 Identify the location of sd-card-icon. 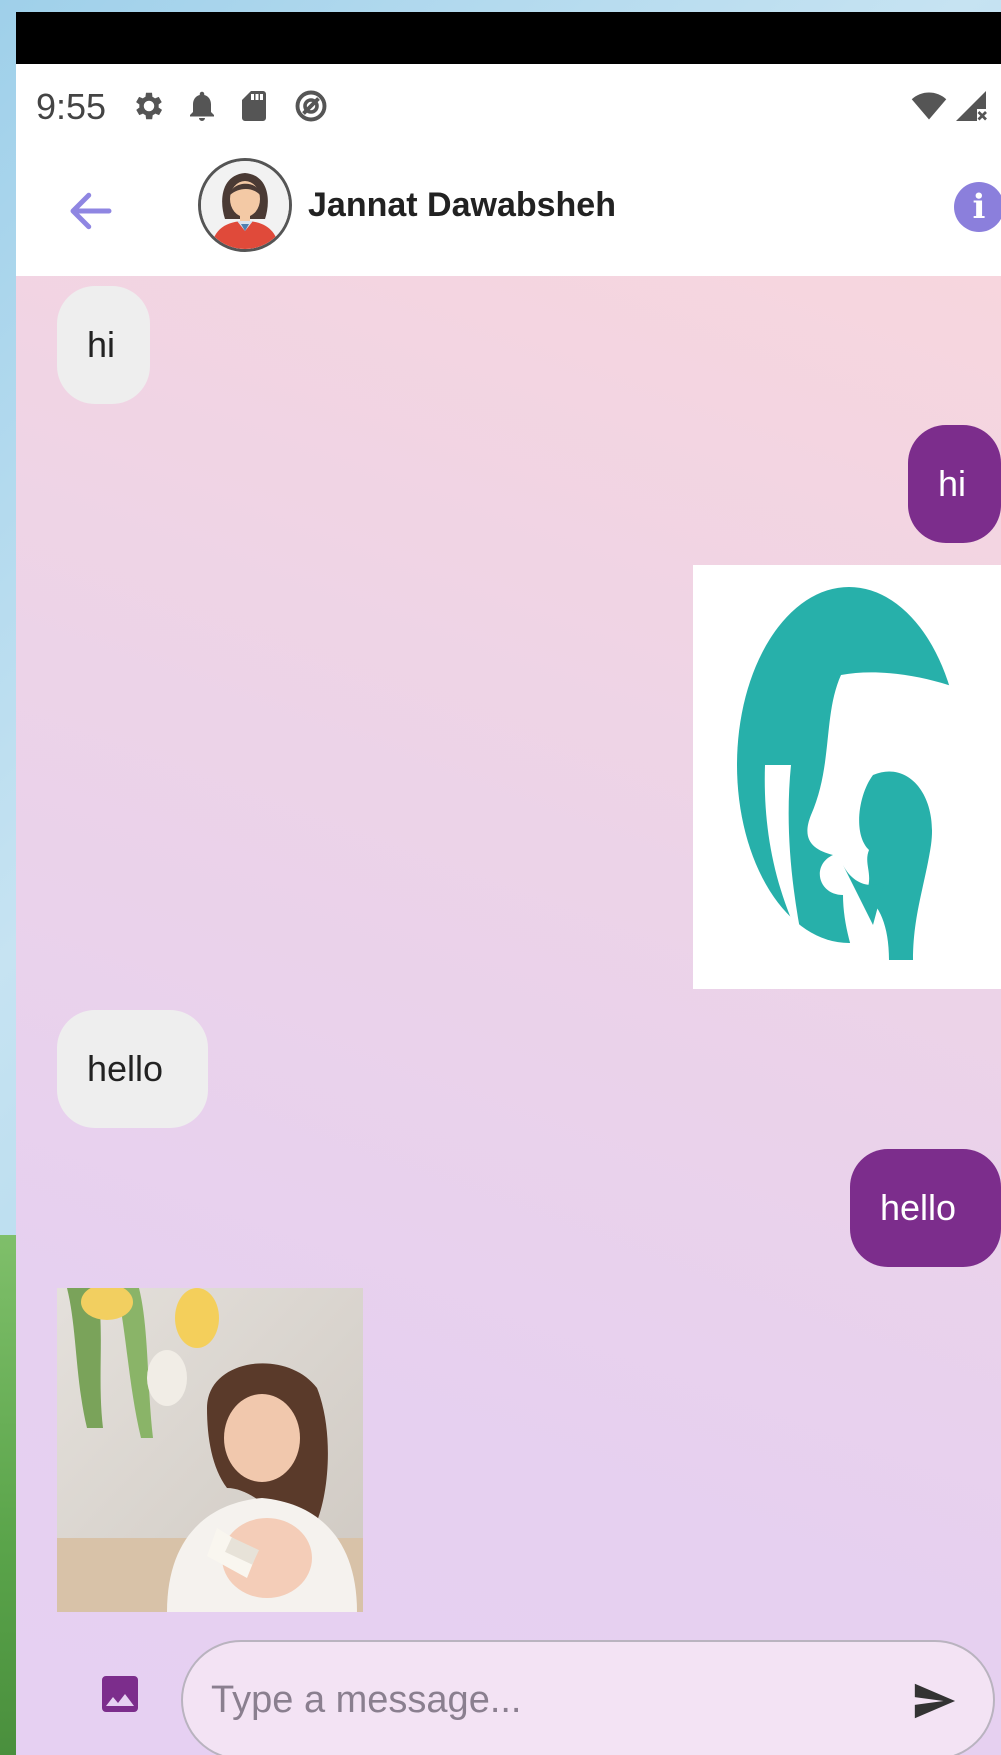
(254, 106).